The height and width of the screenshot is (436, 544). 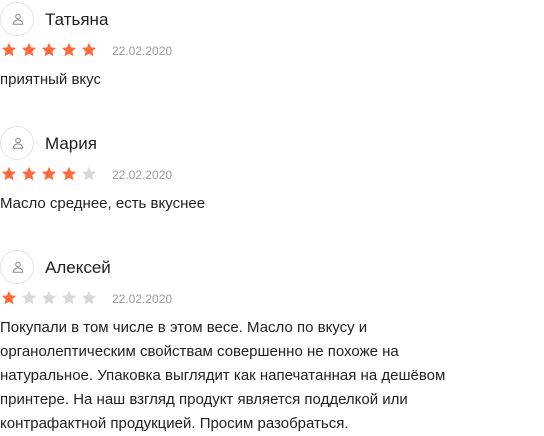 What do you see at coordinates (272, 269) in the screenshot?
I see `review-header: Алексей` at bounding box center [272, 269].